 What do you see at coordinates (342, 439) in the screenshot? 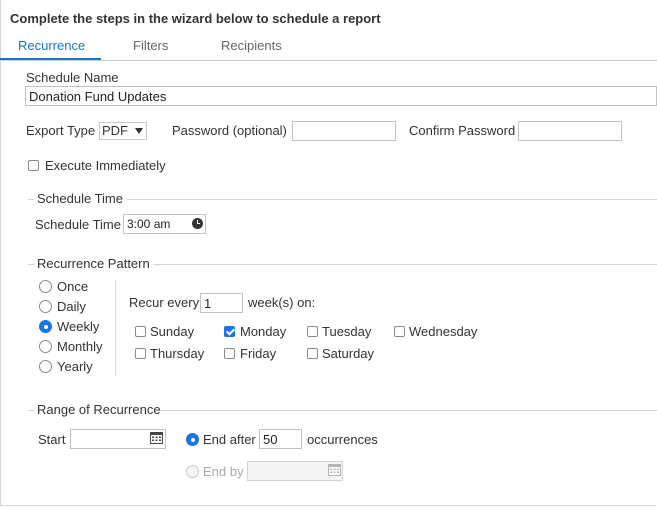
I see `occurrences-label: occurrences` at bounding box center [342, 439].